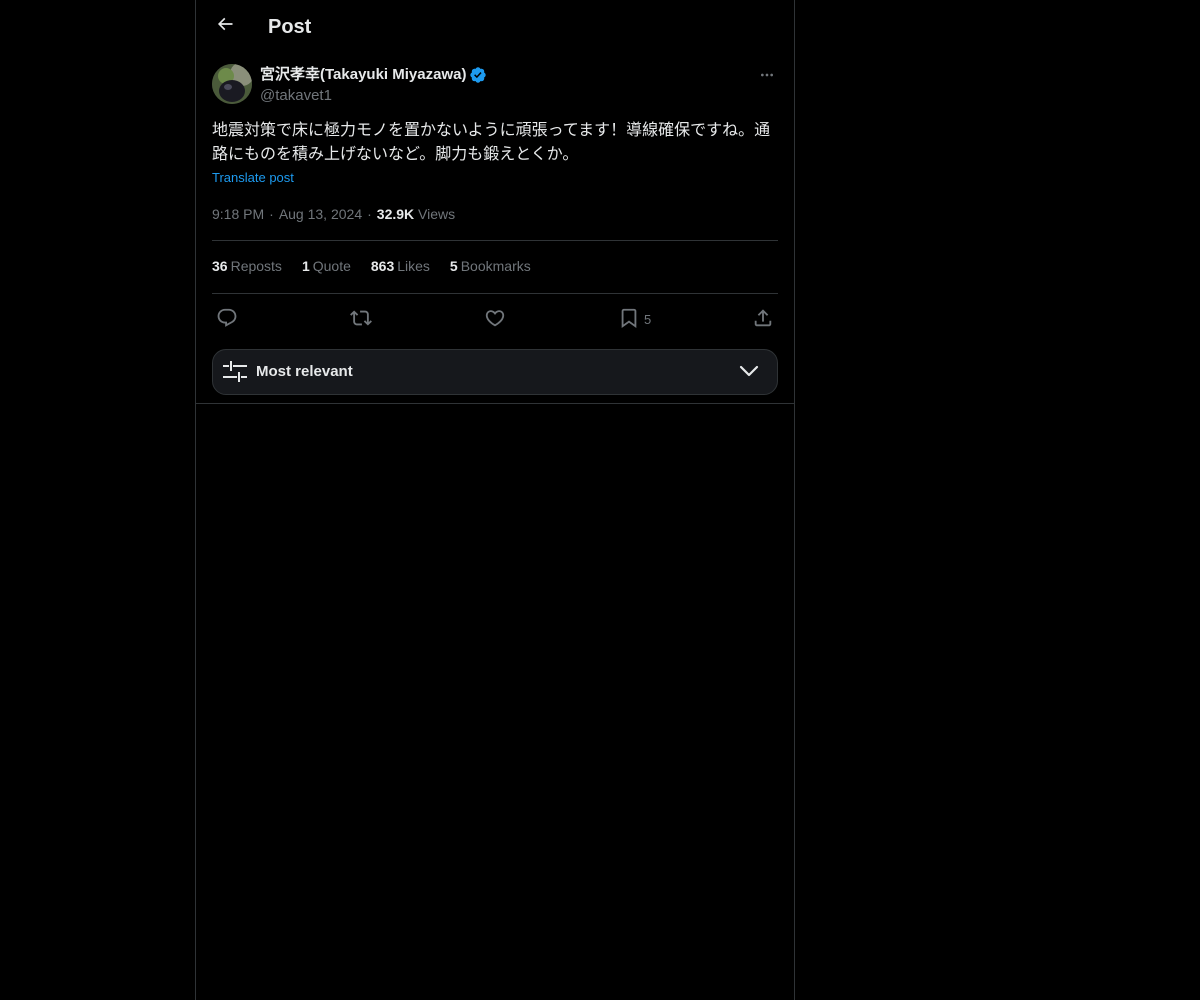 The image size is (1200, 1000). I want to click on avatar, so click(232, 84).